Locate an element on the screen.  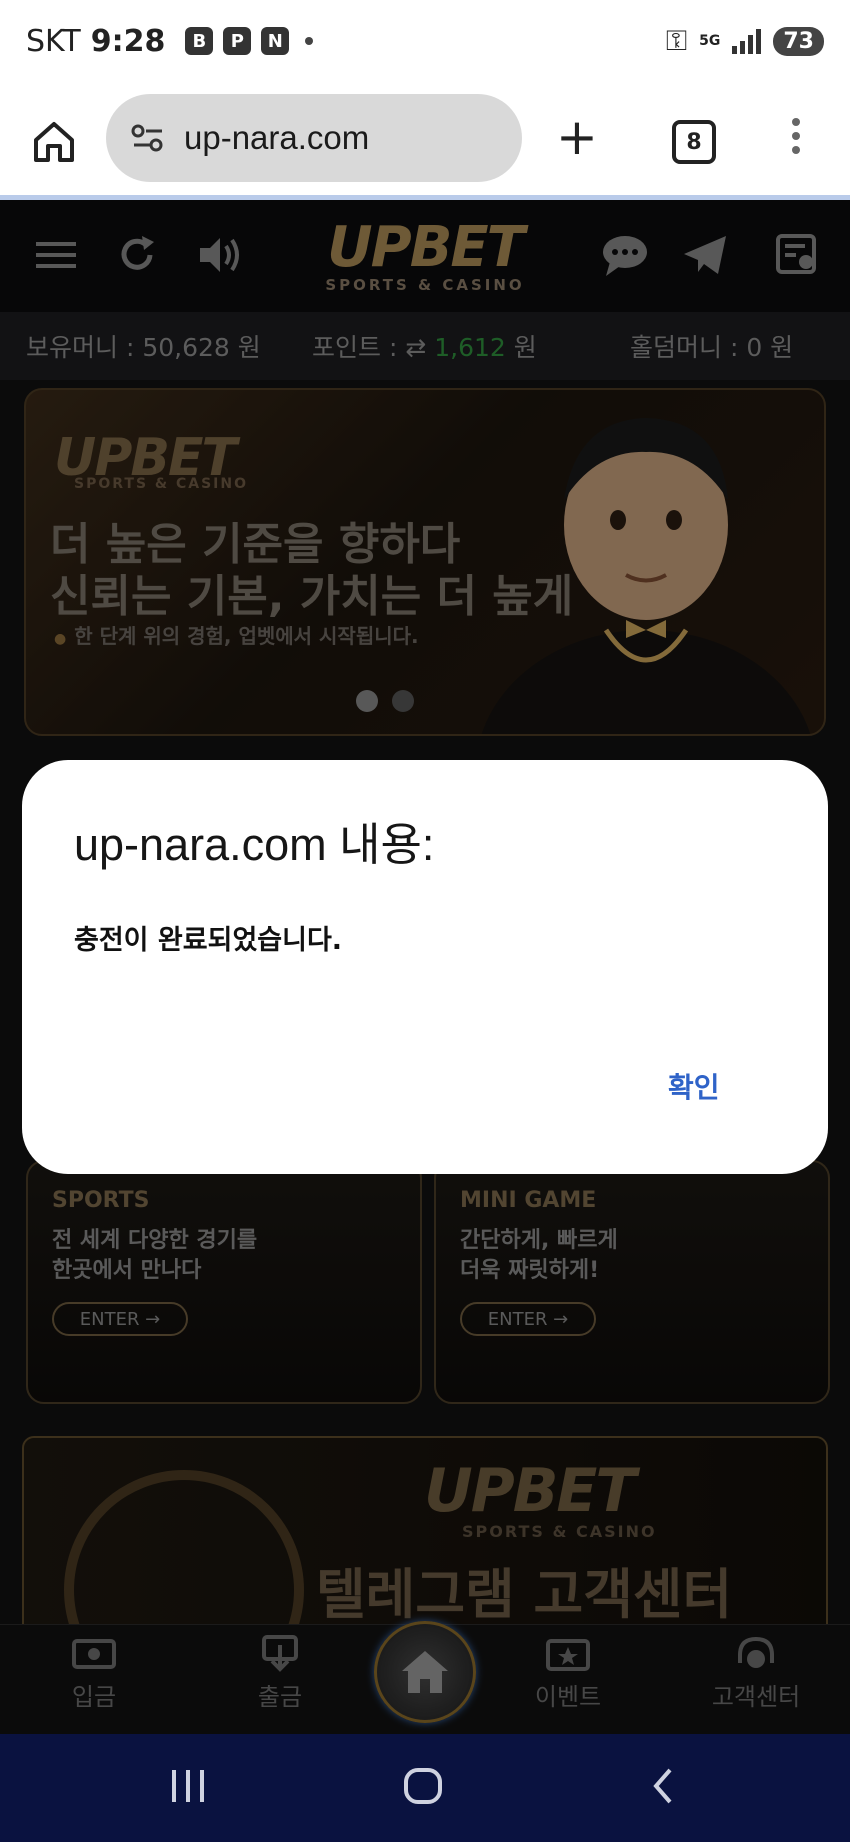
browser-menu-button is located at coordinates (796, 140).